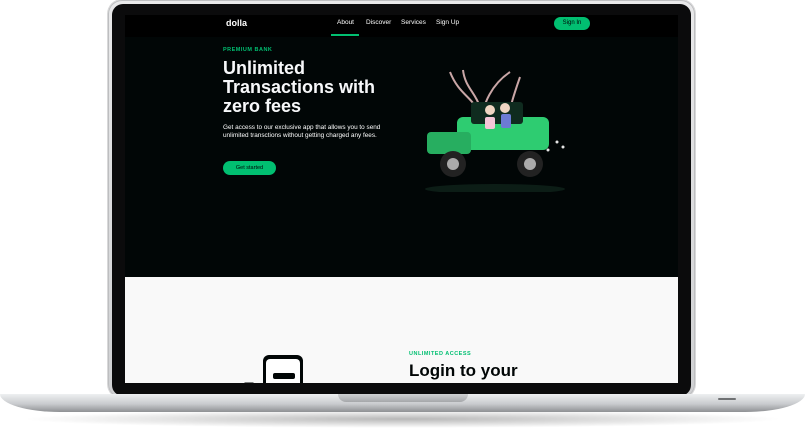  Describe the element at coordinates (440, 354) in the screenshot. I see `section-2-eyebrow: UNLIMITED ACCESS` at that location.